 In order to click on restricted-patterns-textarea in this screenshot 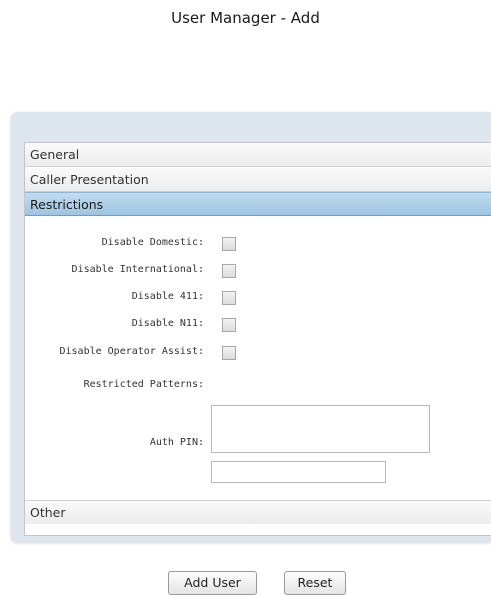, I will do `click(320, 429)`.